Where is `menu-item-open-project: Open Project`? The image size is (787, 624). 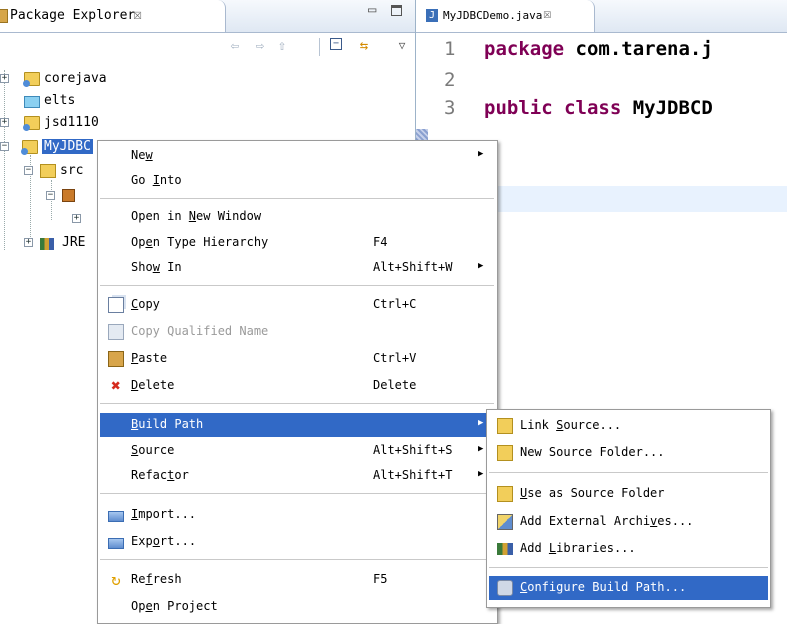 menu-item-open-project: Open Project is located at coordinates (297, 607).